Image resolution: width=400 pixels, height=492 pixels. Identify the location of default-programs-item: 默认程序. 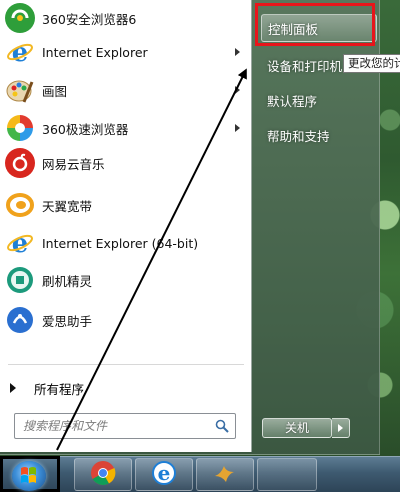
(319, 100).